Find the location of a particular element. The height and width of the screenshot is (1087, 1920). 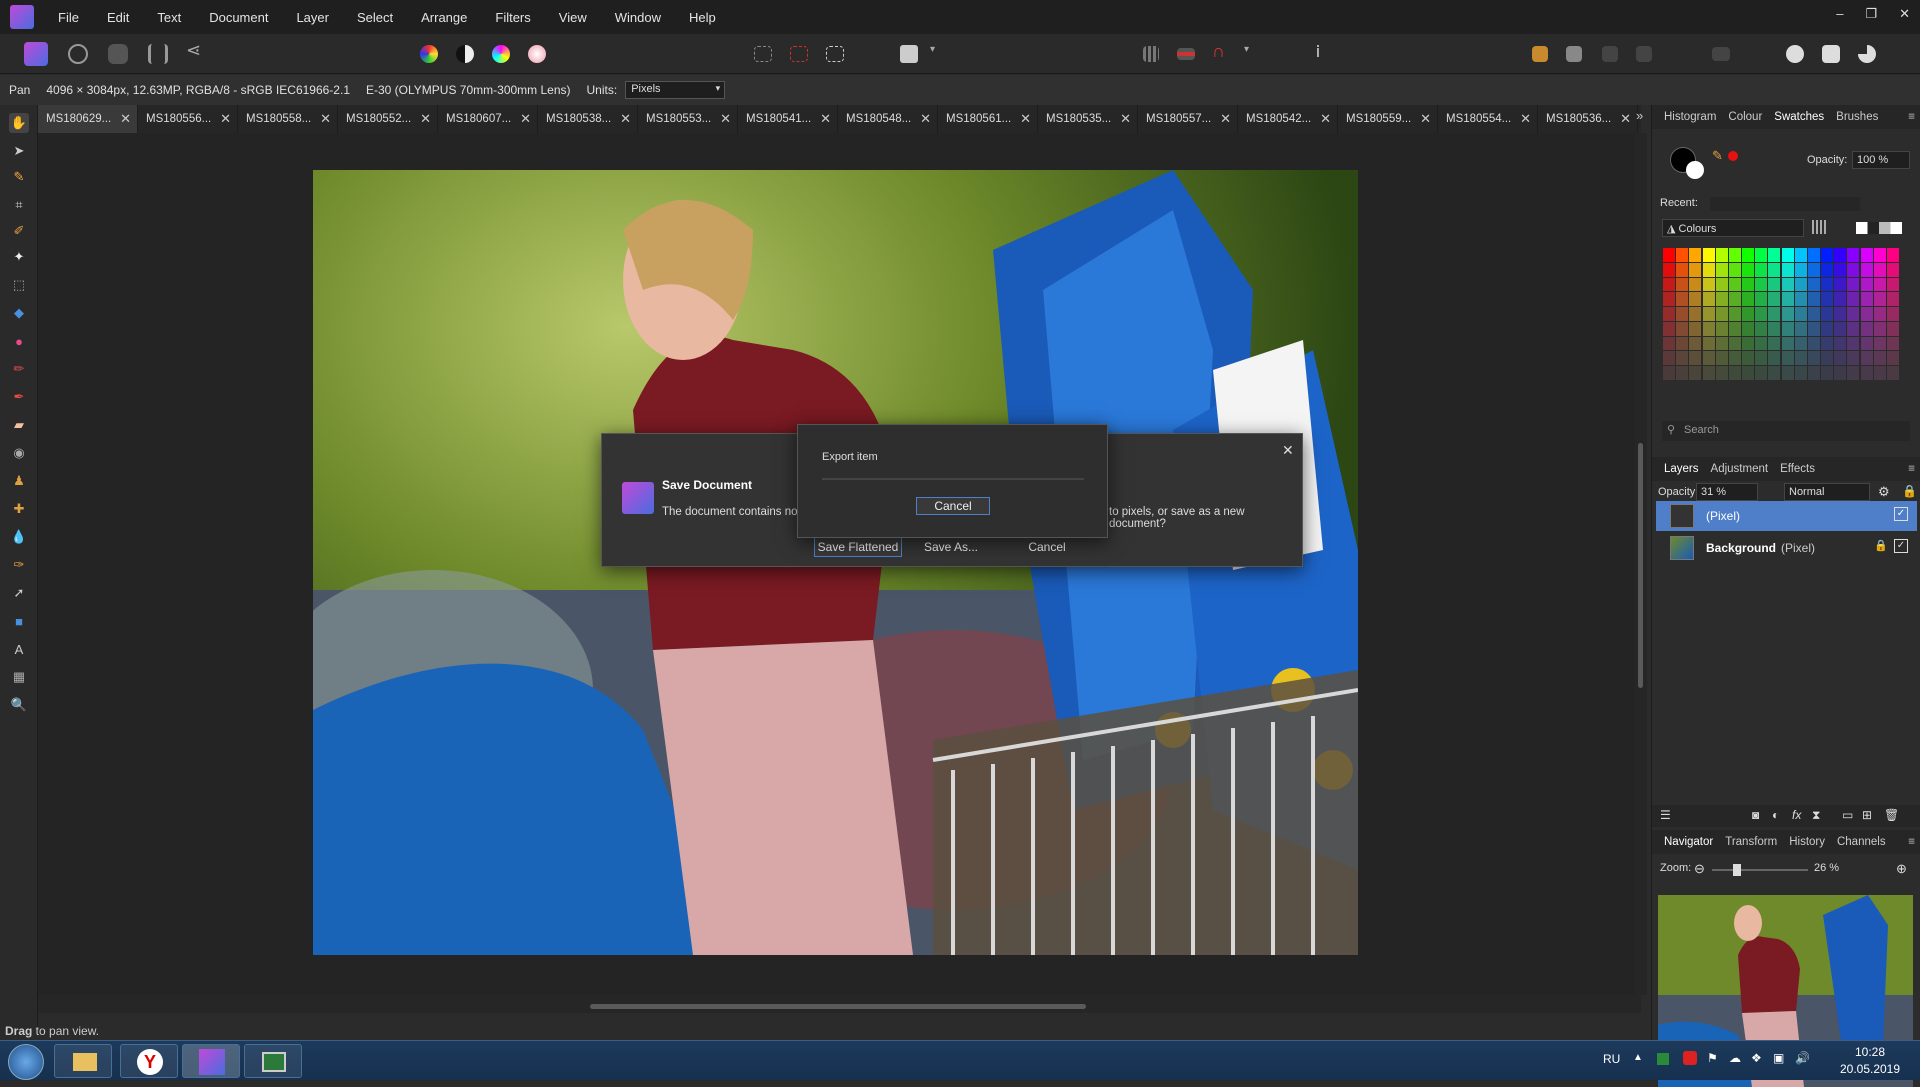

cancel-button: Cancel is located at coordinates (1047, 547).